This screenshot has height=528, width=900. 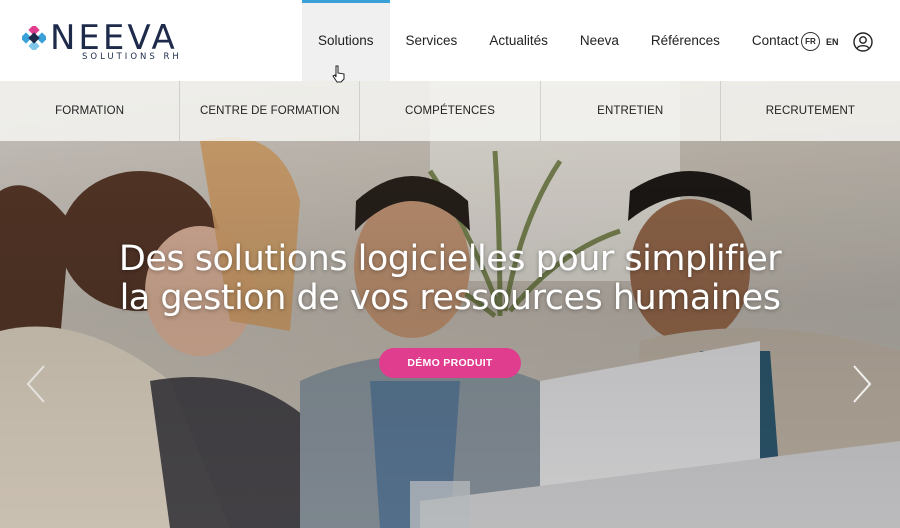 I want to click on nav-item-services: Services, so click(x=432, y=40).